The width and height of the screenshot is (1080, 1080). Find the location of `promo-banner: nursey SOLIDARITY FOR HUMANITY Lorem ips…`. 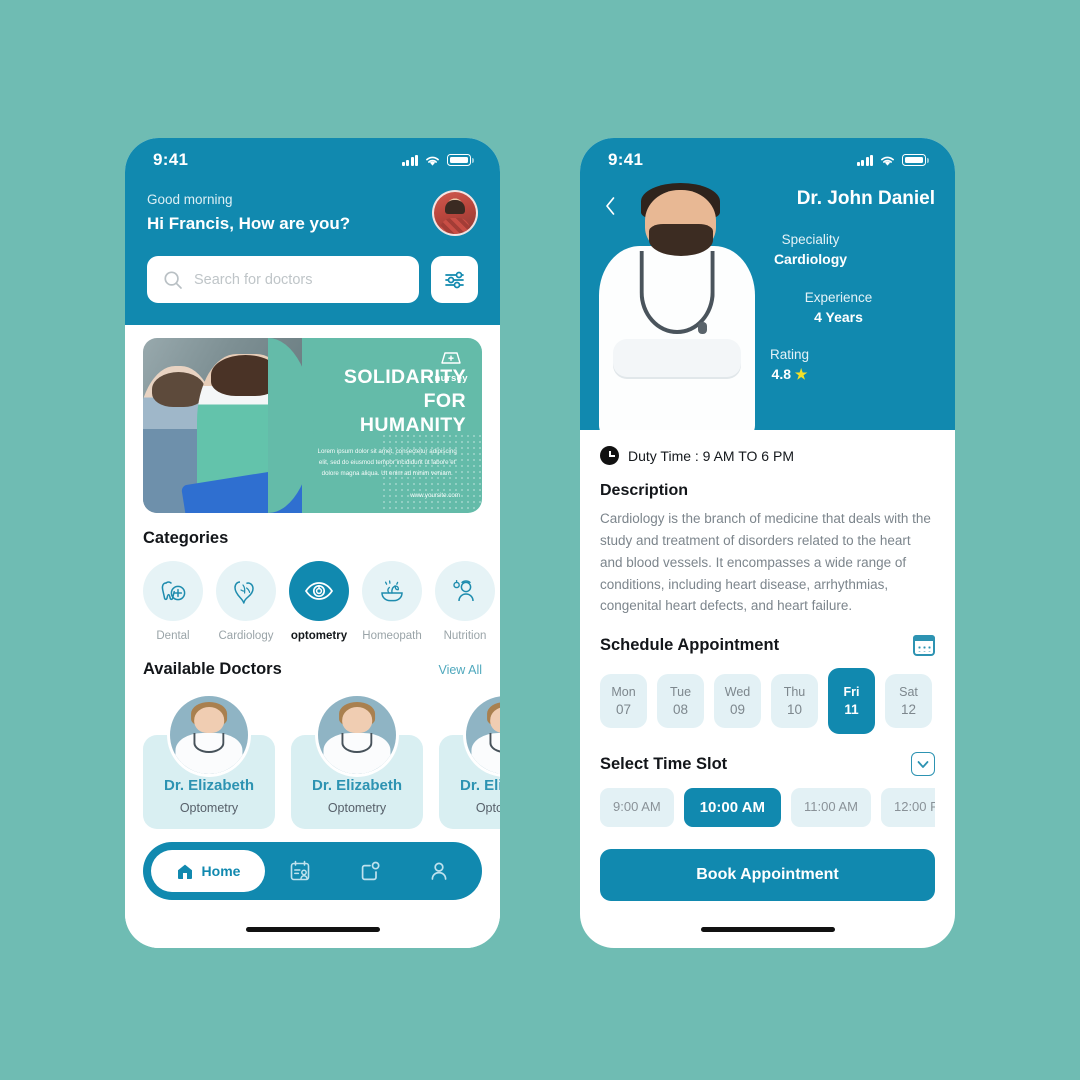

promo-banner: nursey SOLIDARITY FOR HUMANITY Lorem ips… is located at coordinates (312, 425).